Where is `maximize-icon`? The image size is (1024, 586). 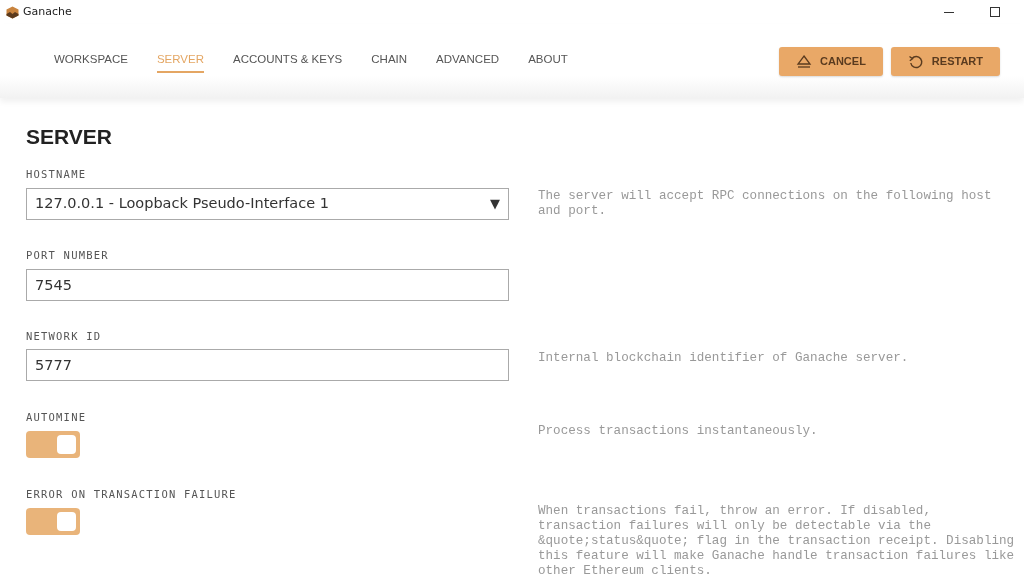 maximize-icon is located at coordinates (995, 12).